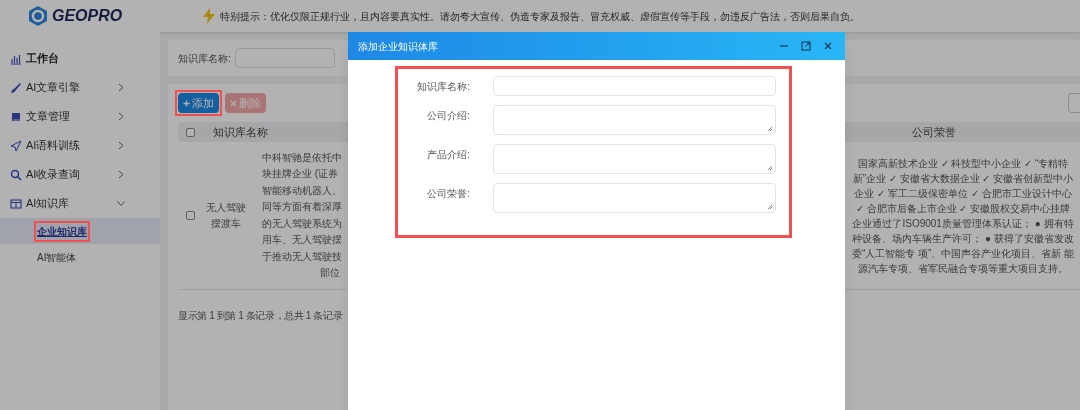  What do you see at coordinates (241, 132) in the screenshot?
I see `column-header: 知识库名称` at bounding box center [241, 132].